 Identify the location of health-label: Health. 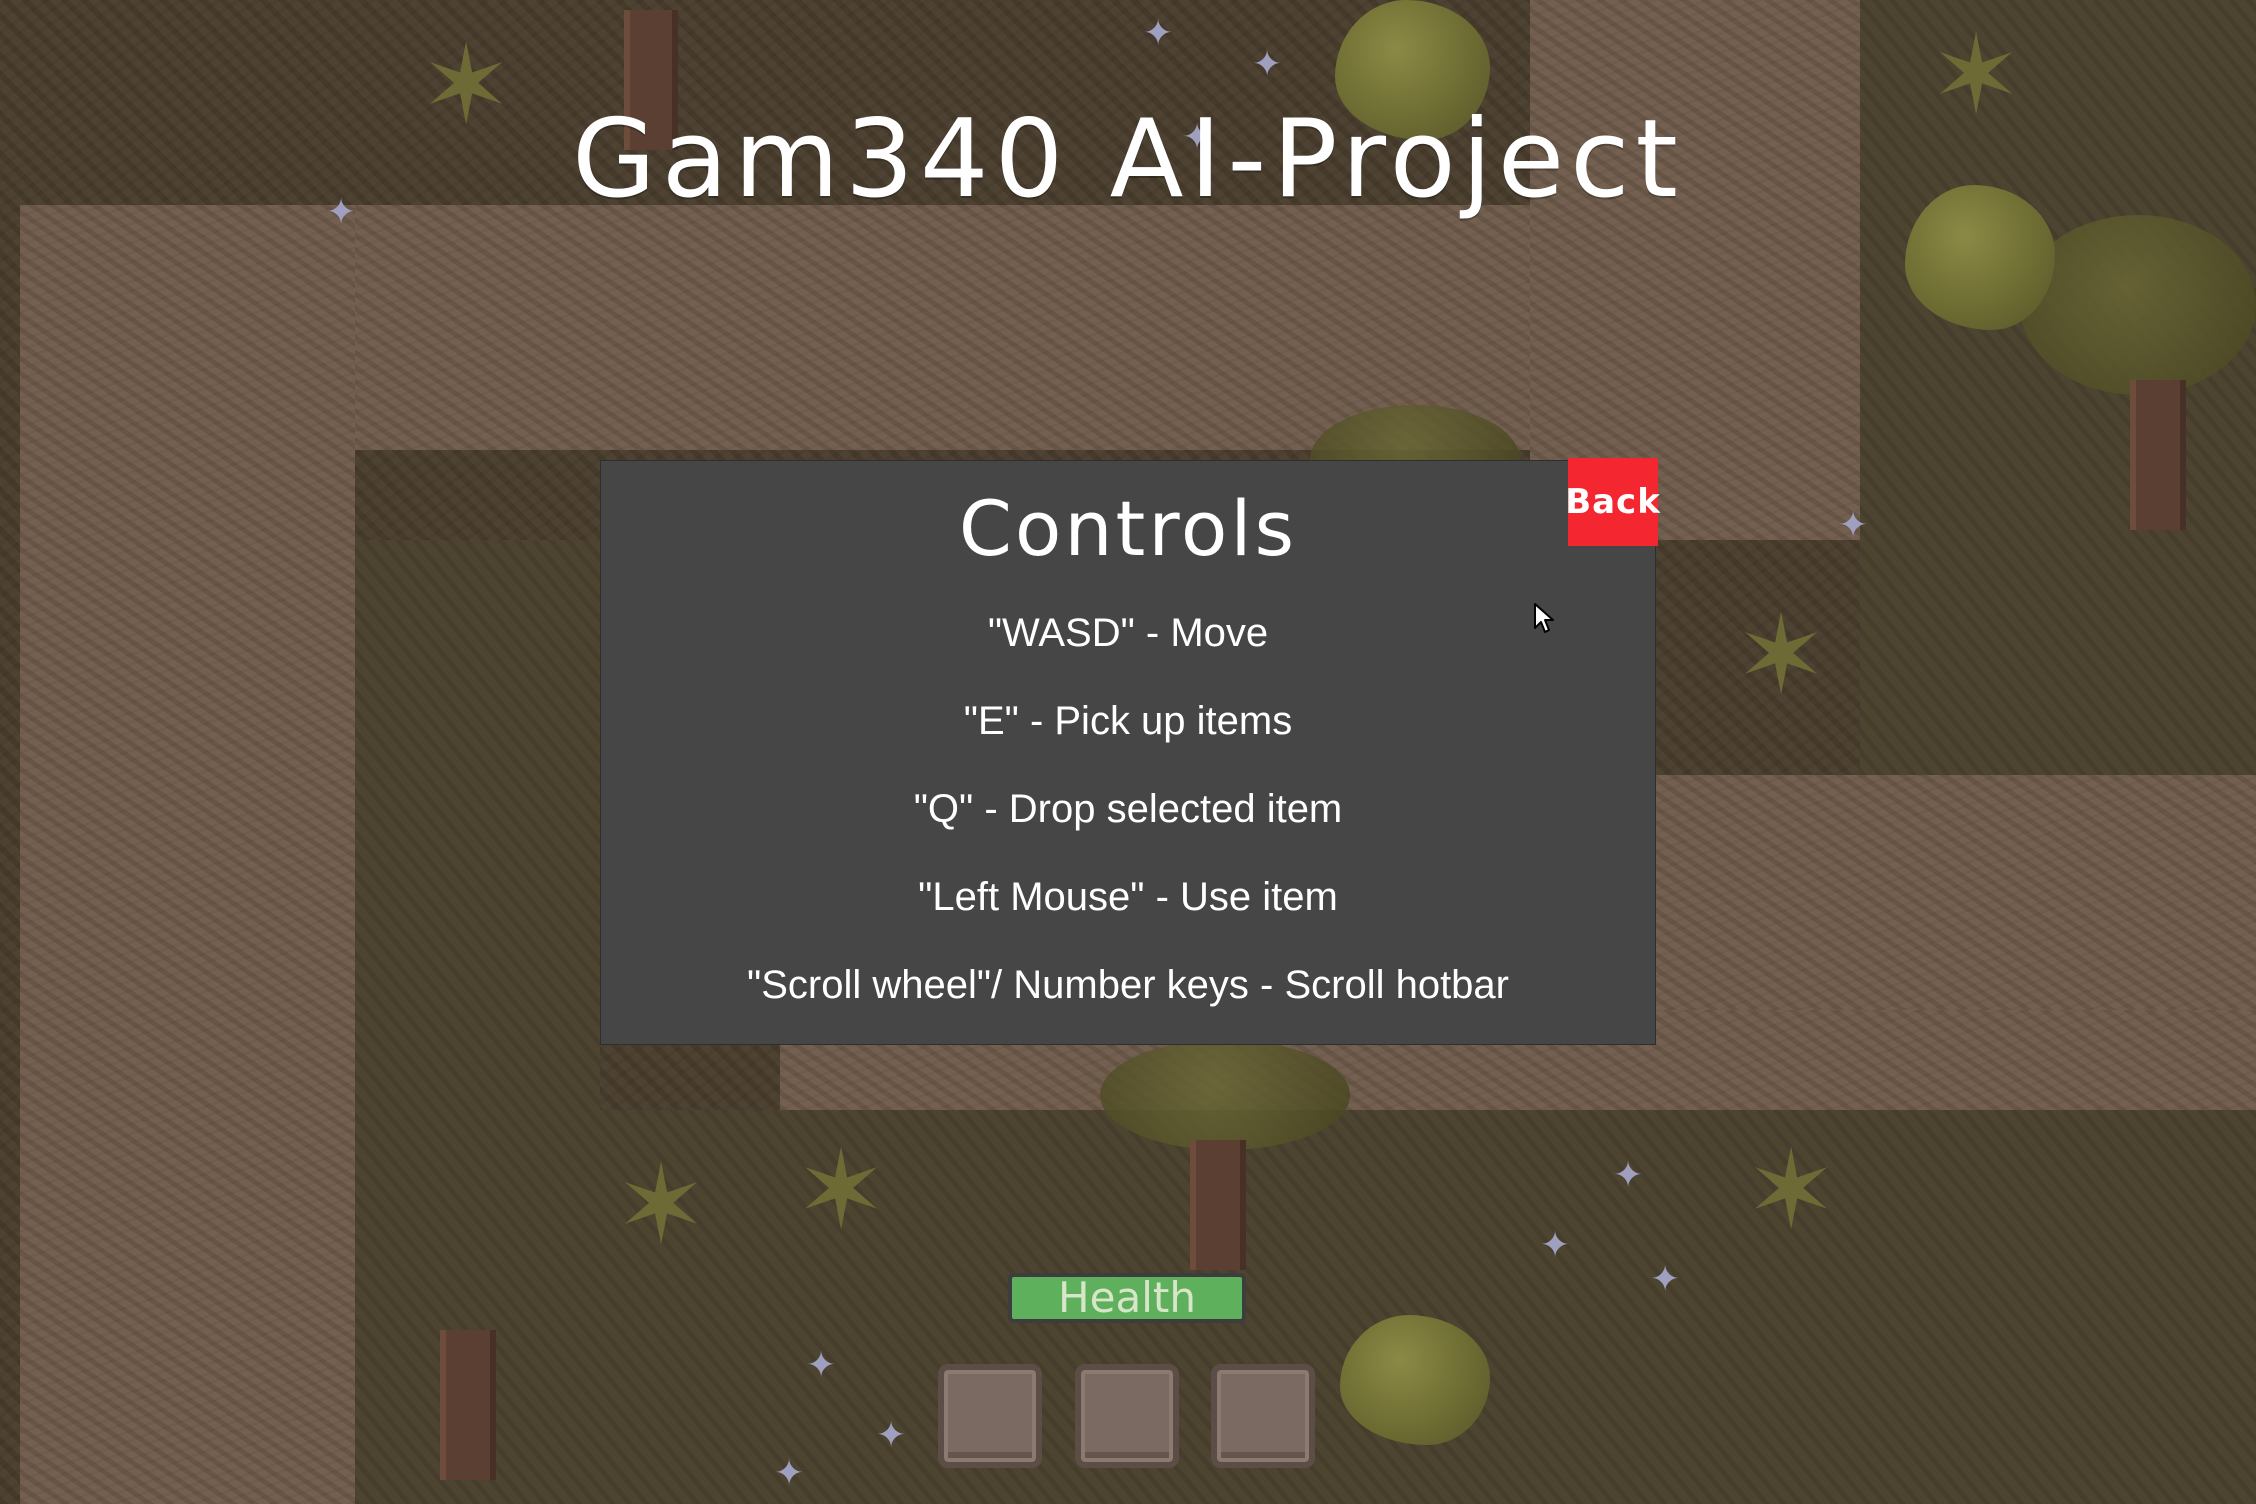
(1127, 1297).